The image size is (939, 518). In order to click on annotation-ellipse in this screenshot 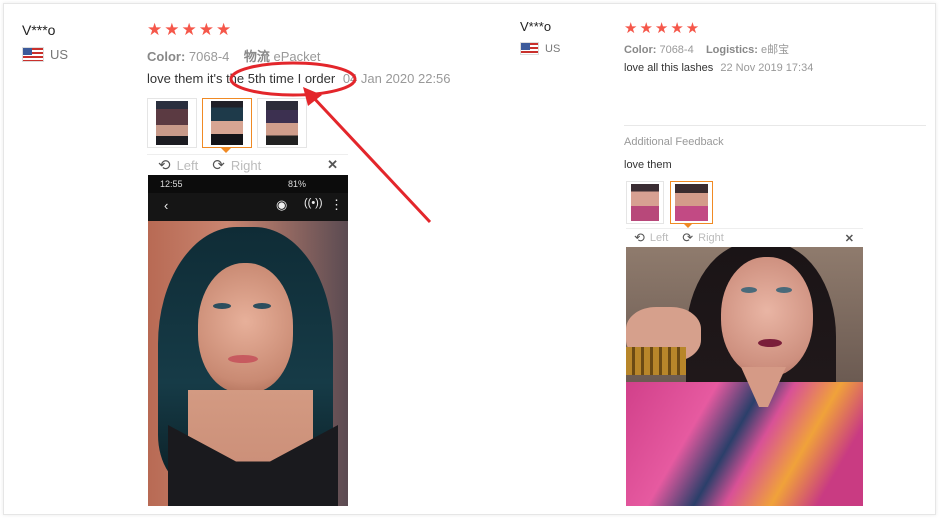, I will do `click(293, 79)`.